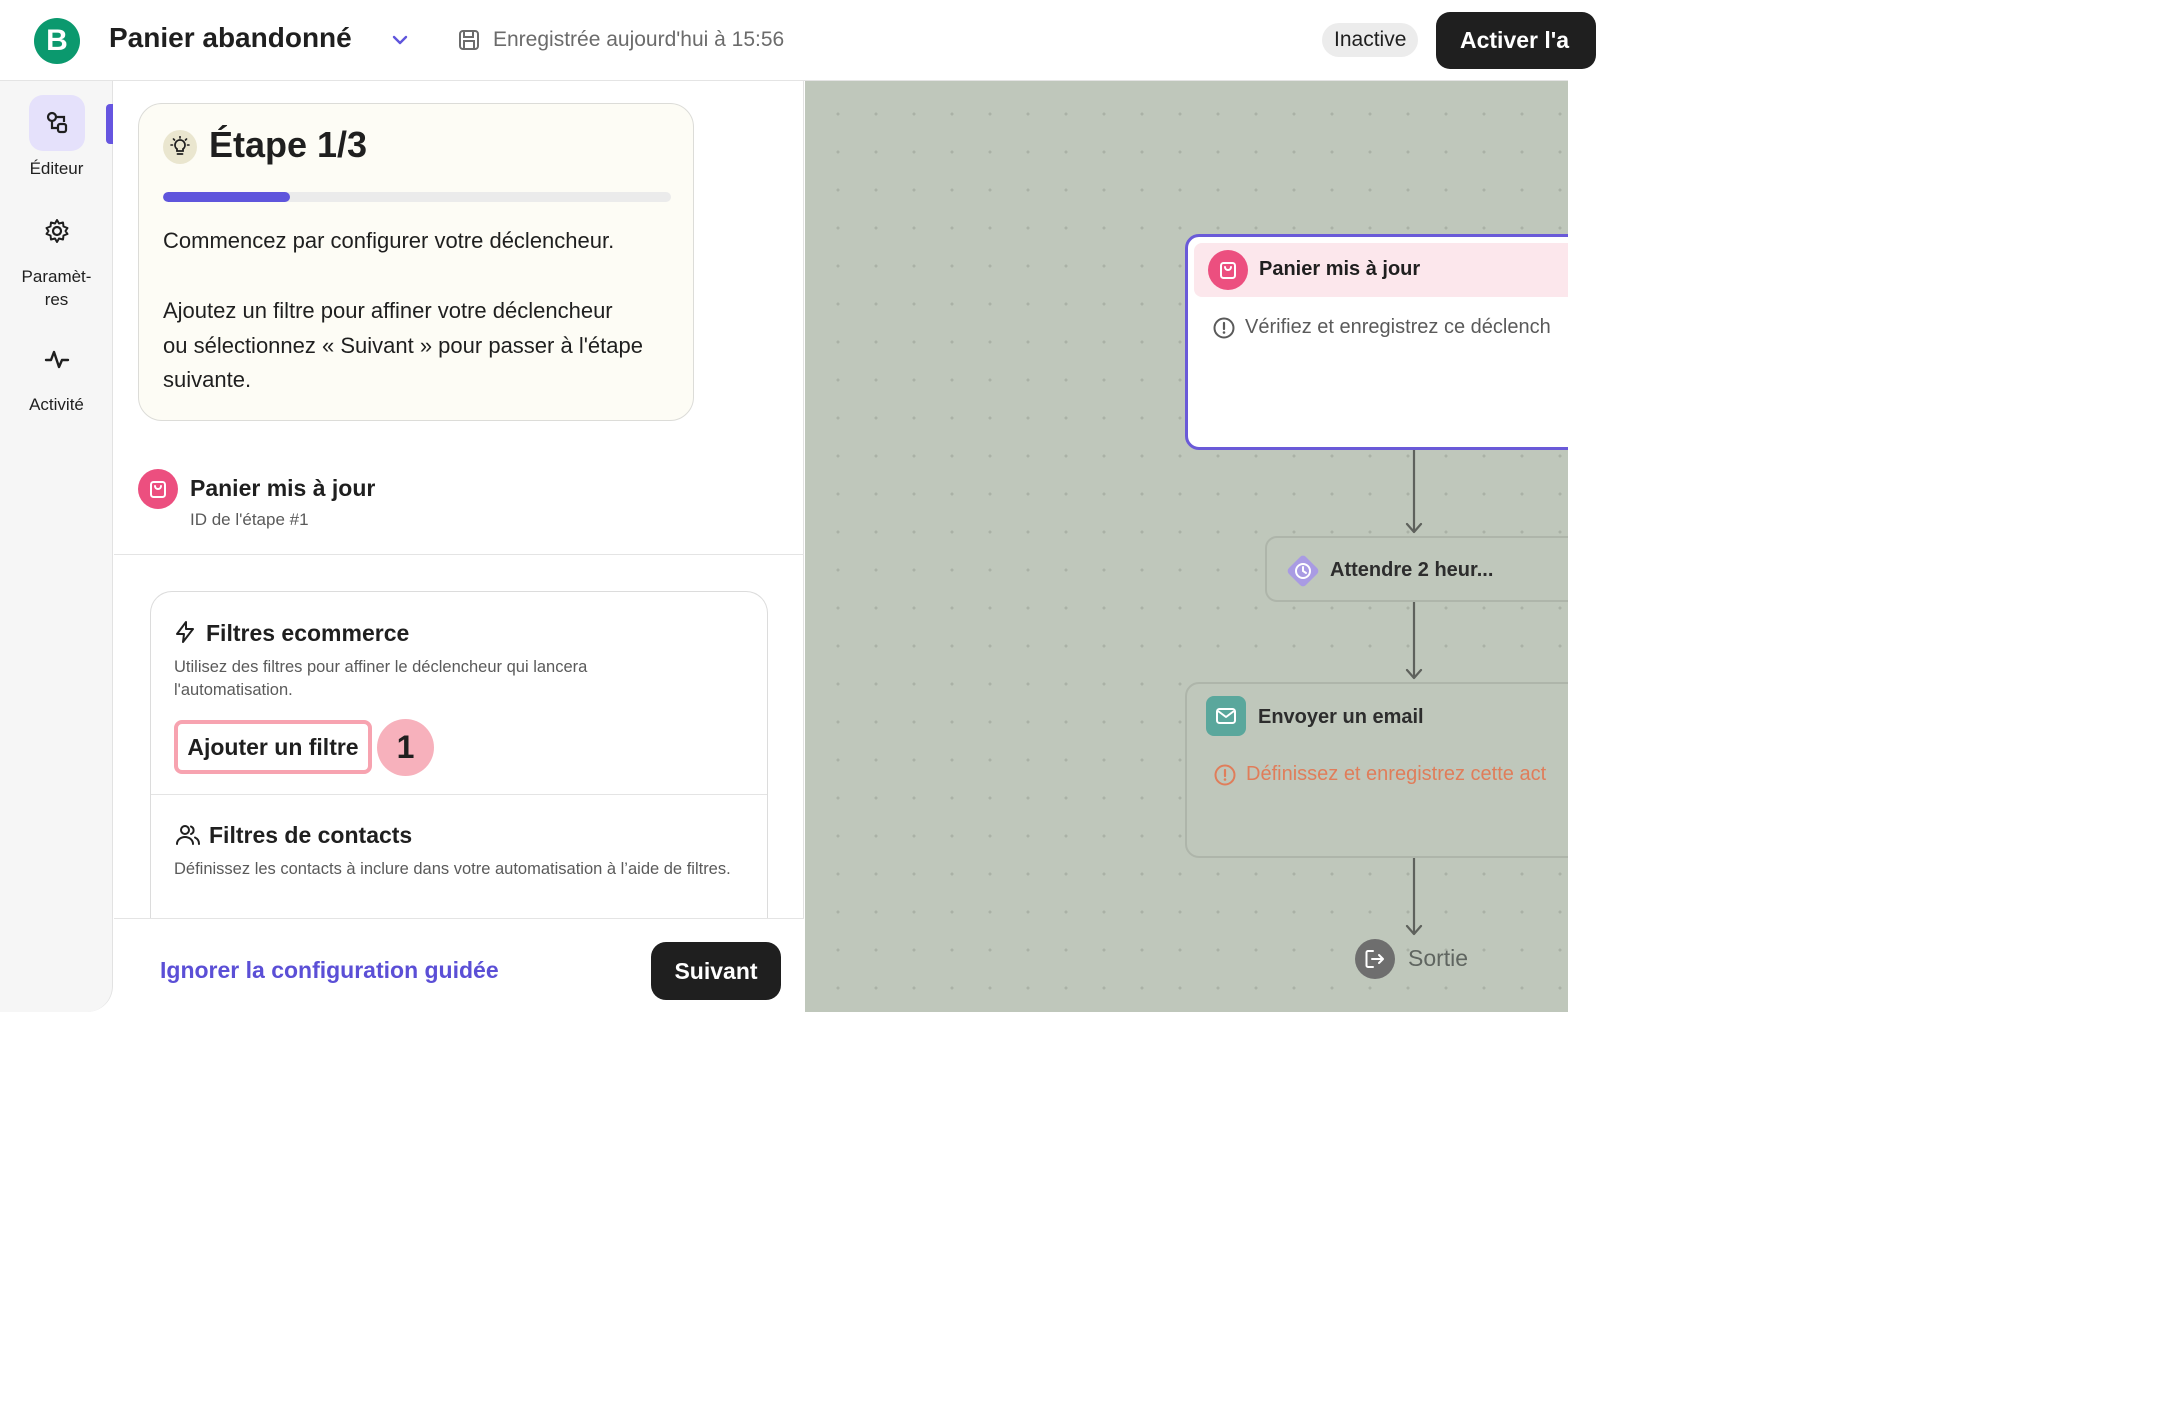 Image resolution: width=2184 pixels, height=1410 pixels. Describe the element at coordinates (405, 747) in the screenshot. I see `step-badge: 1` at that location.